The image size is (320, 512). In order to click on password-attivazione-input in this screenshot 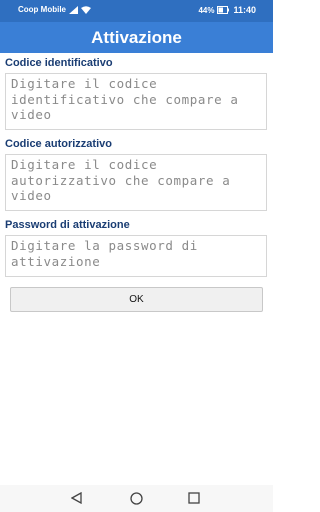, I will do `click(136, 256)`.